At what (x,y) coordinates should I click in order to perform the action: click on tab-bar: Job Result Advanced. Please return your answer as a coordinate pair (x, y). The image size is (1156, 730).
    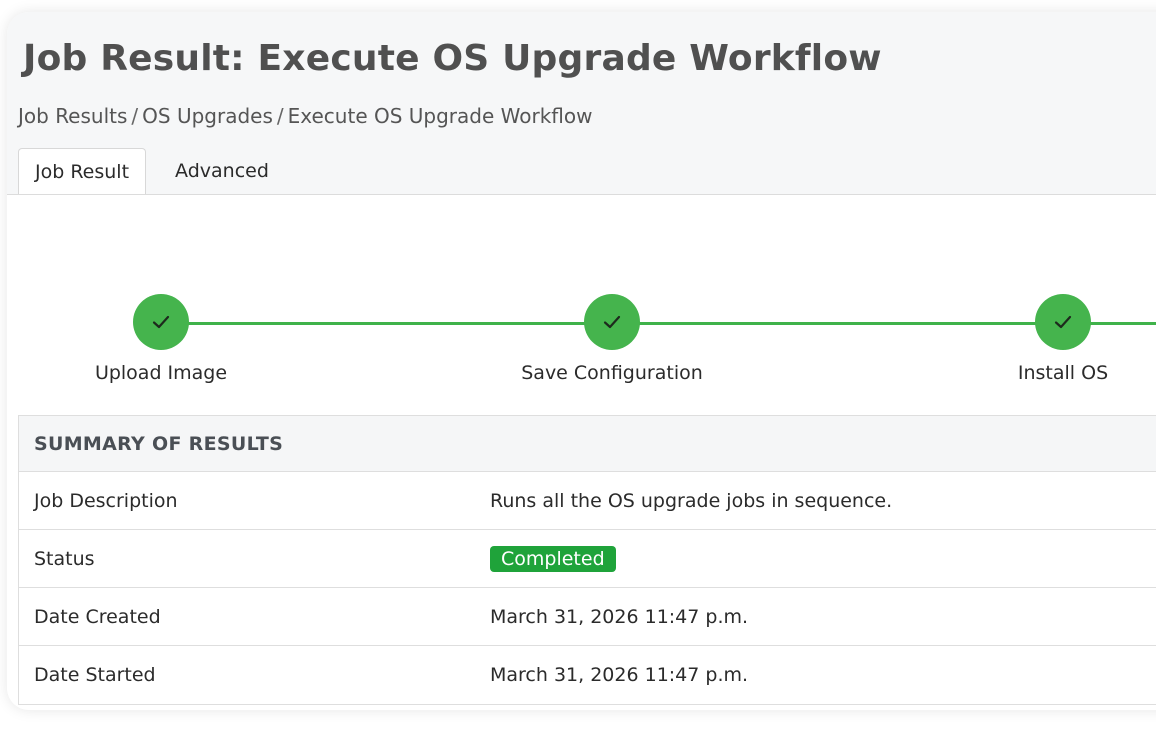
    Looking at the image, I should click on (158, 171).